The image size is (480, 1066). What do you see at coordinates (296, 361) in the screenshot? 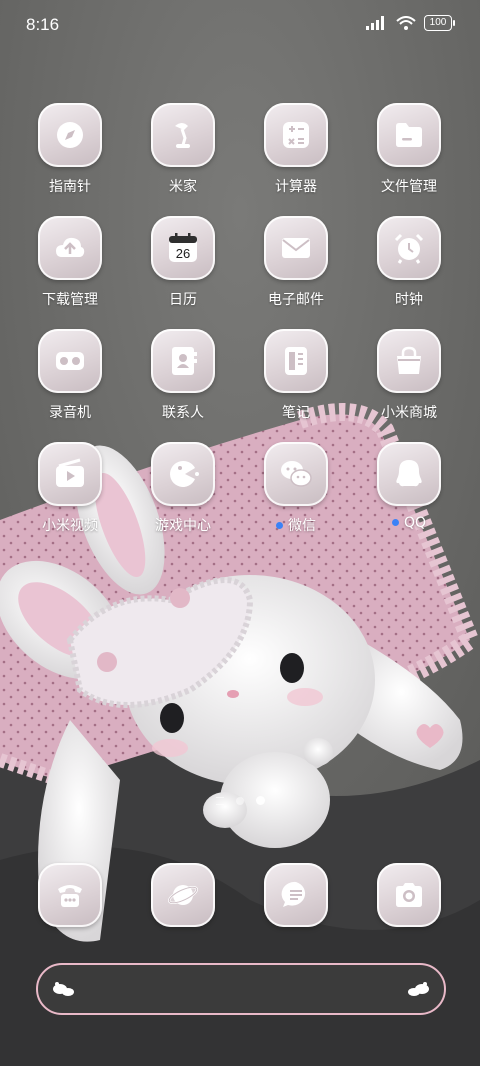
I see `notes-icon` at bounding box center [296, 361].